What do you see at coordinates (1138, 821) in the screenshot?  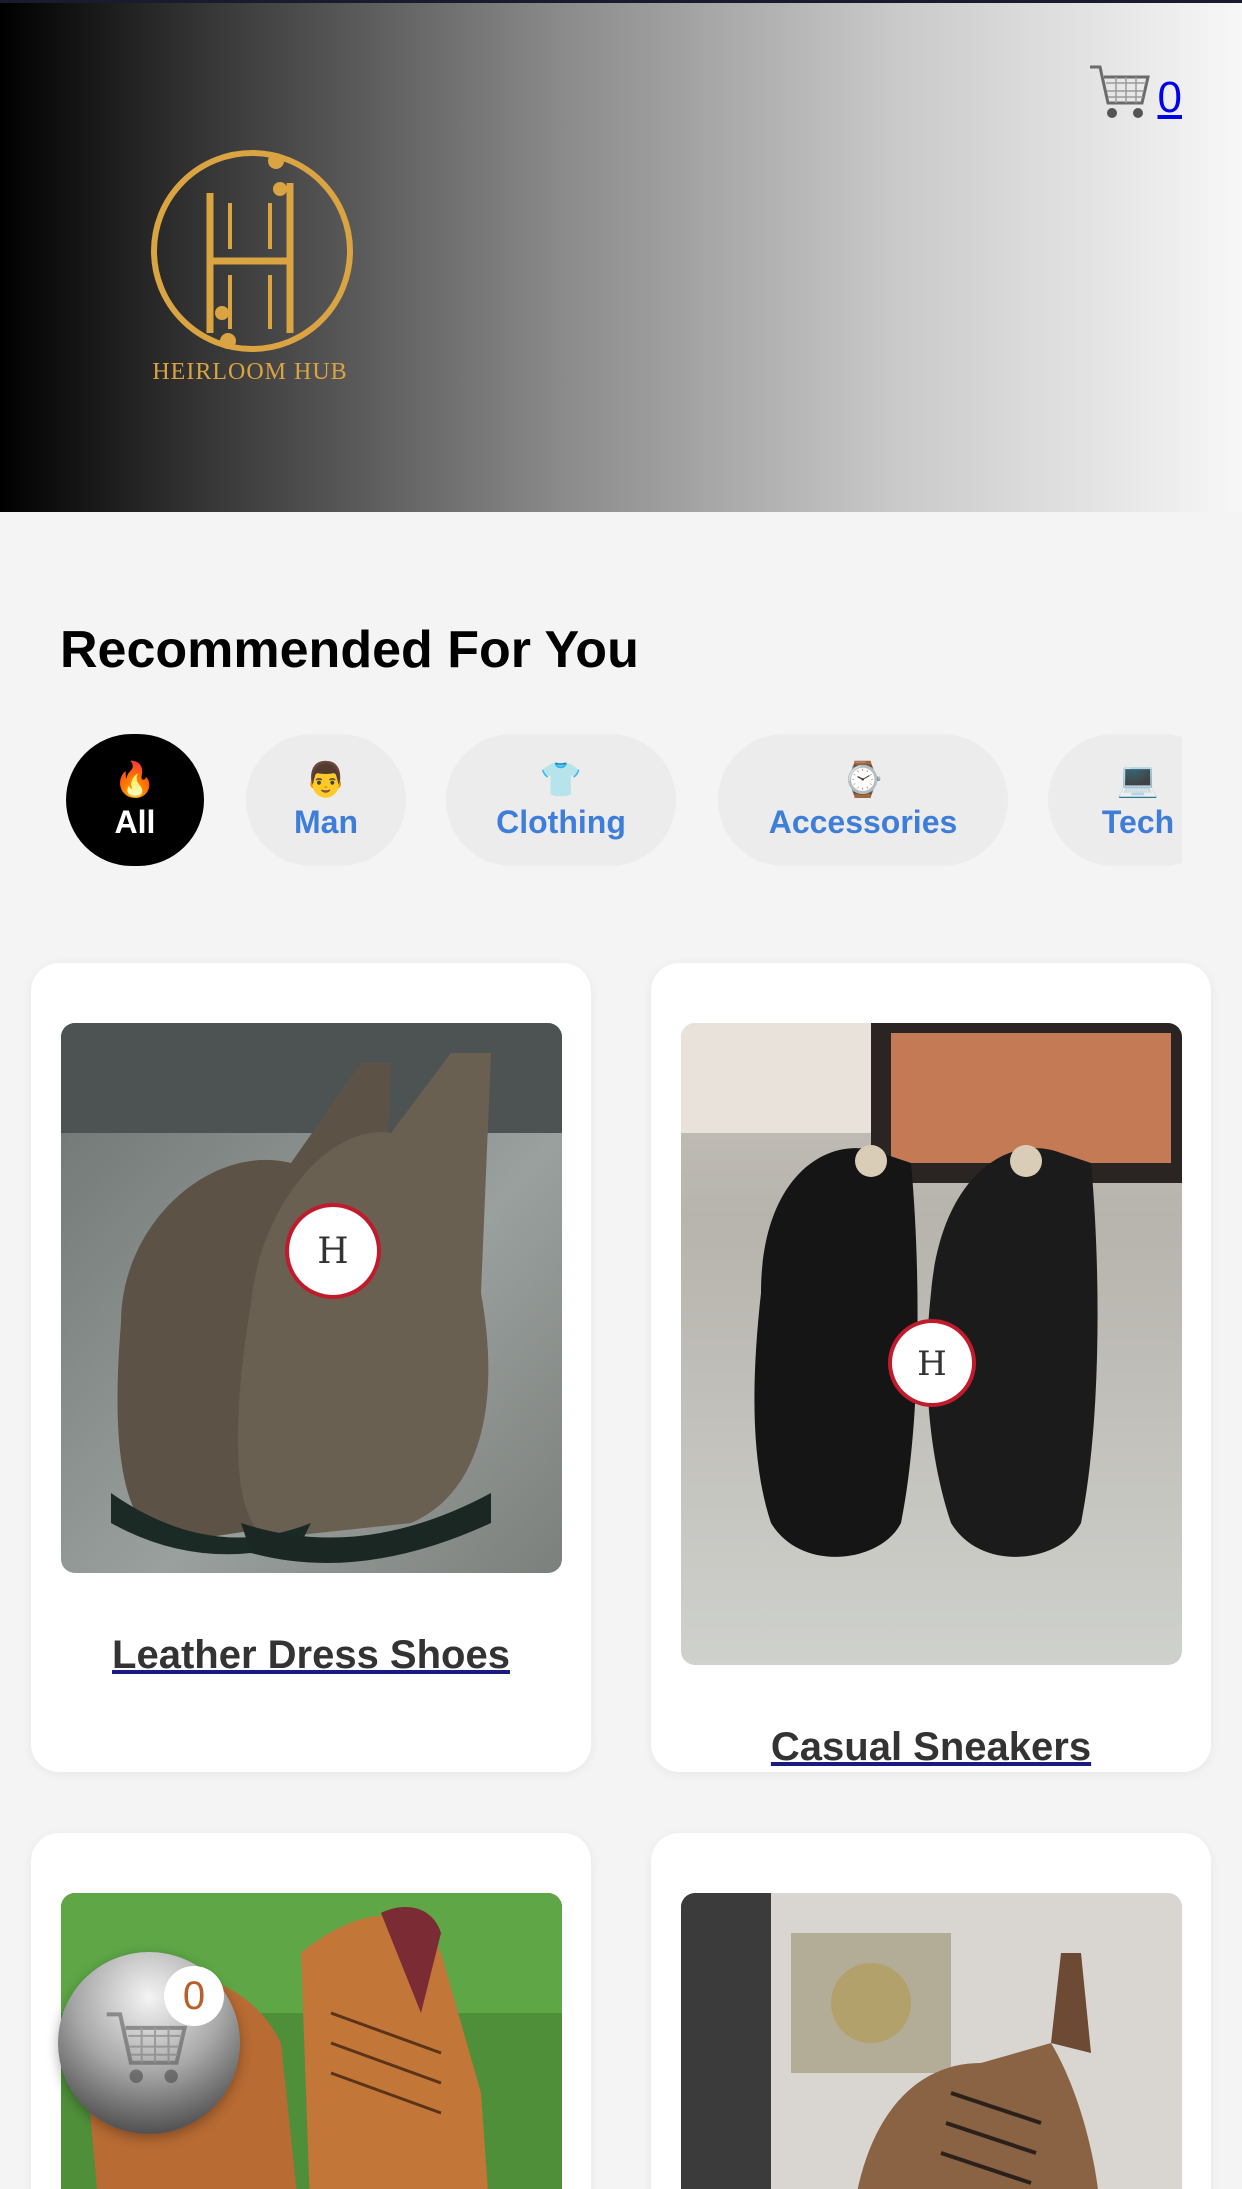 I see `category-label: Tech` at bounding box center [1138, 821].